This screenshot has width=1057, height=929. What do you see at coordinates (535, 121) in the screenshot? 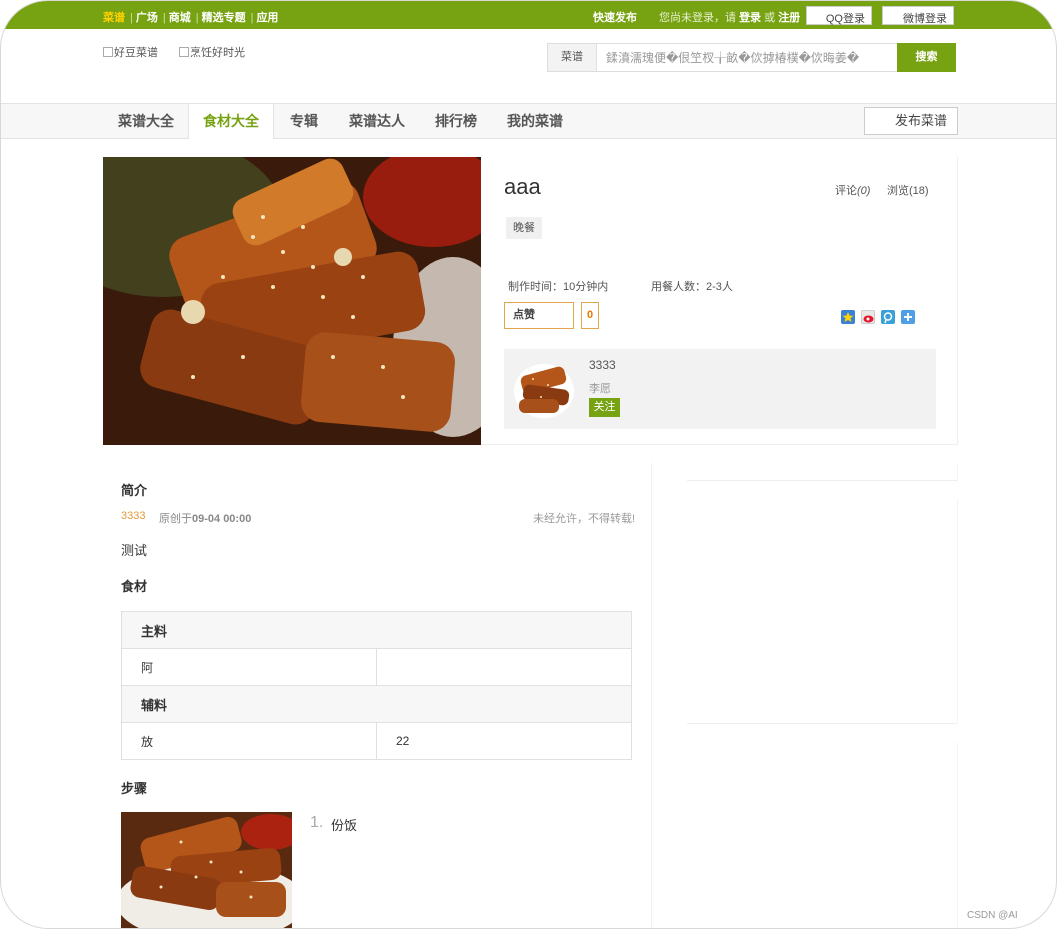
I see `nav-item-my-recipes: 我的菜谱` at bounding box center [535, 121].